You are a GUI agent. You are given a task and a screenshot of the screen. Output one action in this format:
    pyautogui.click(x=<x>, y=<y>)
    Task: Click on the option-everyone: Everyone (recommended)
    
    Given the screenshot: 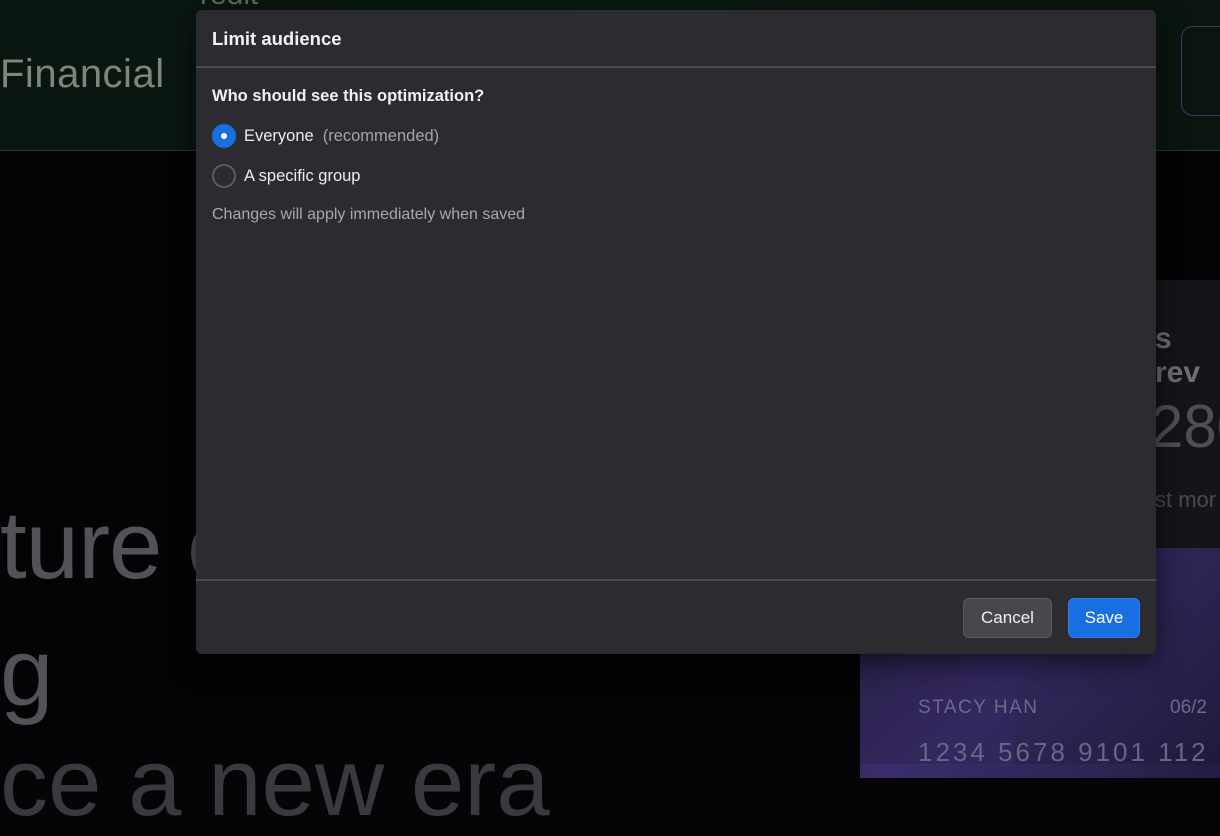 What is the action you would take?
    pyautogui.click(x=325, y=136)
    